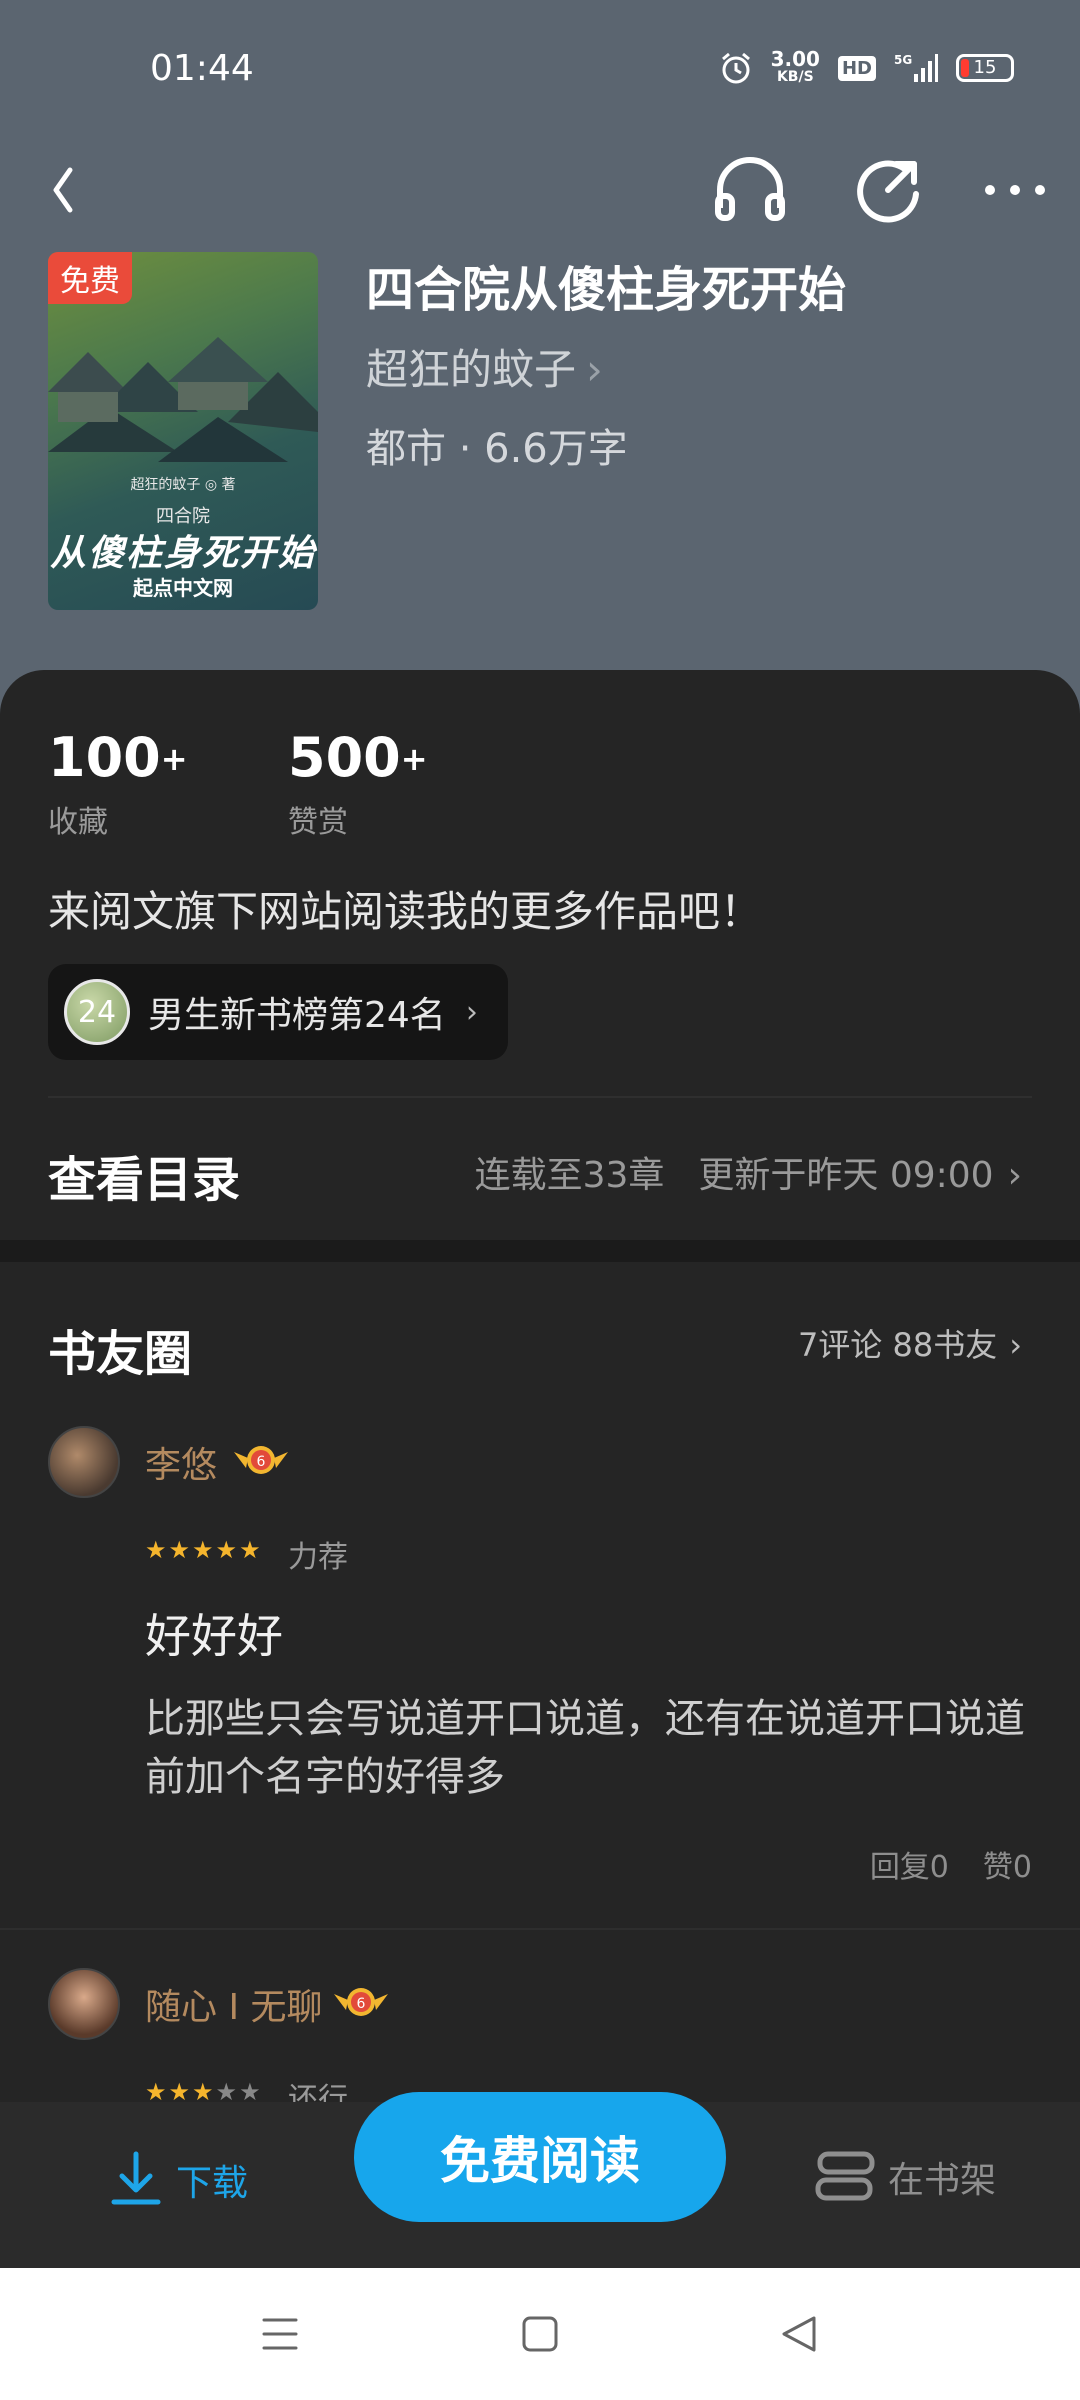 This screenshot has height=2400, width=1080. Describe the element at coordinates (181, 1462) in the screenshot. I see `comment-username: 李悠` at that location.